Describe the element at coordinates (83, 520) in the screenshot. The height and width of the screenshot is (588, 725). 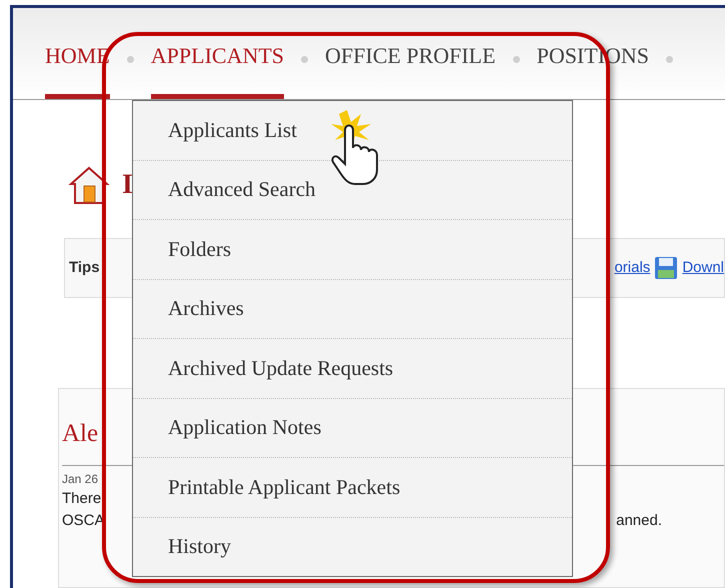
I see `card-text: OSCA` at that location.